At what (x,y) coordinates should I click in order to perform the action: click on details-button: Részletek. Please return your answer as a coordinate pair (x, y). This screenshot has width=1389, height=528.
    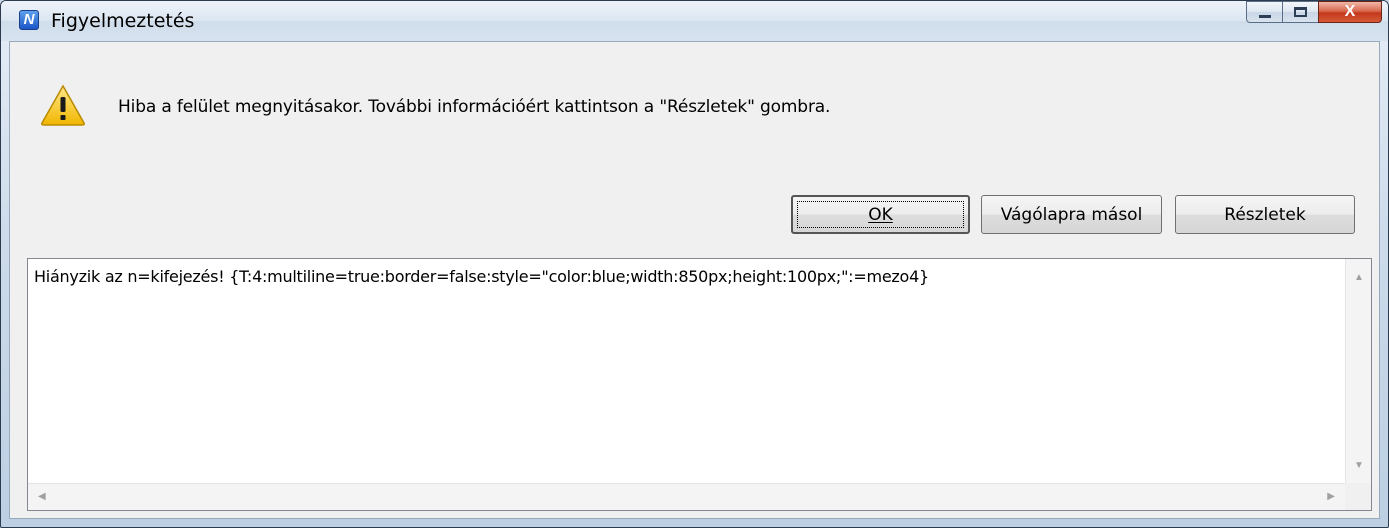
    Looking at the image, I should click on (1265, 214).